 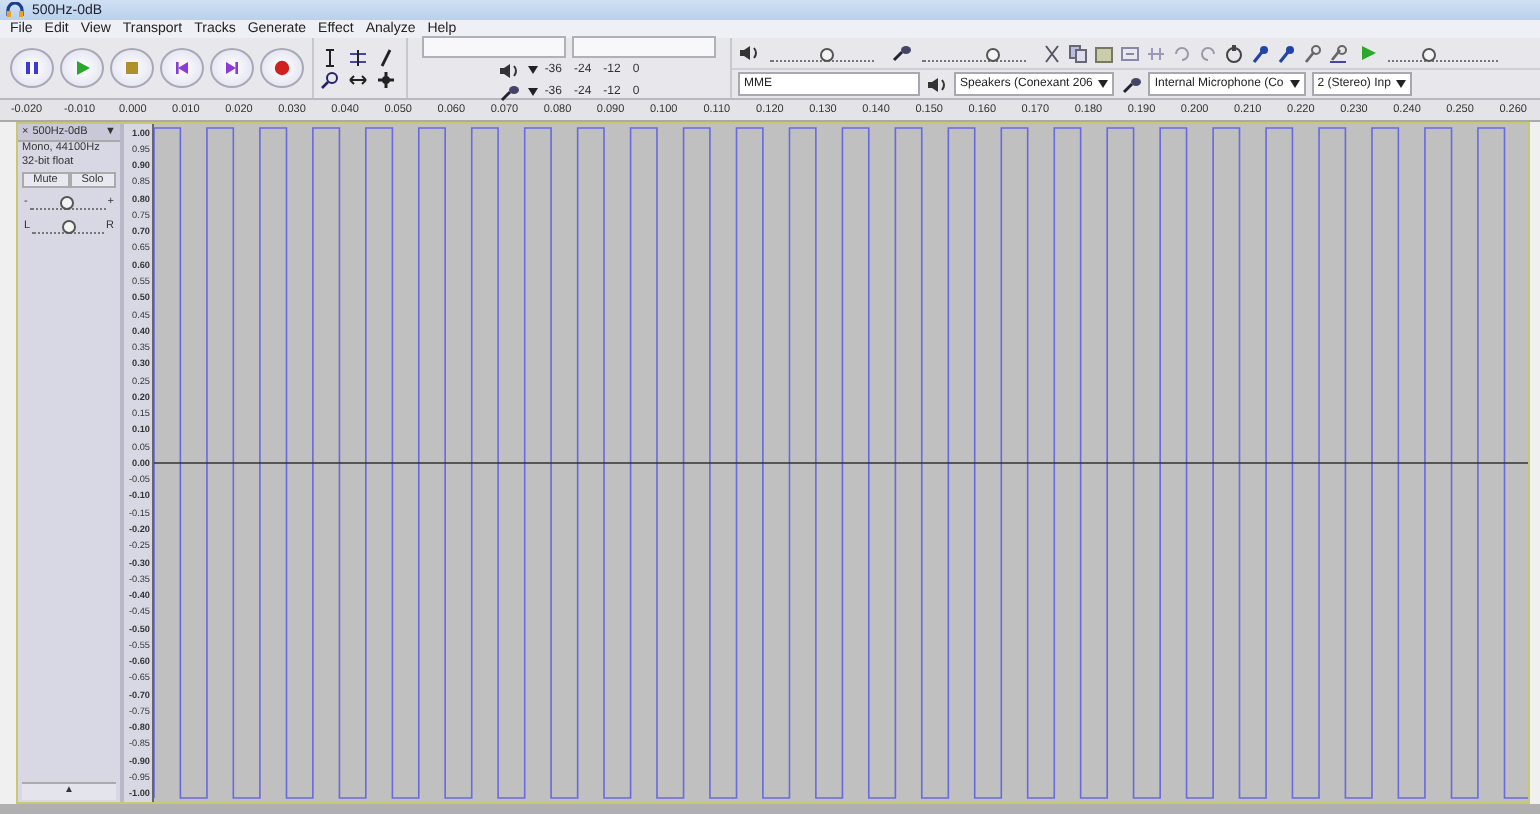 I want to click on app-icon, so click(x=15, y=10).